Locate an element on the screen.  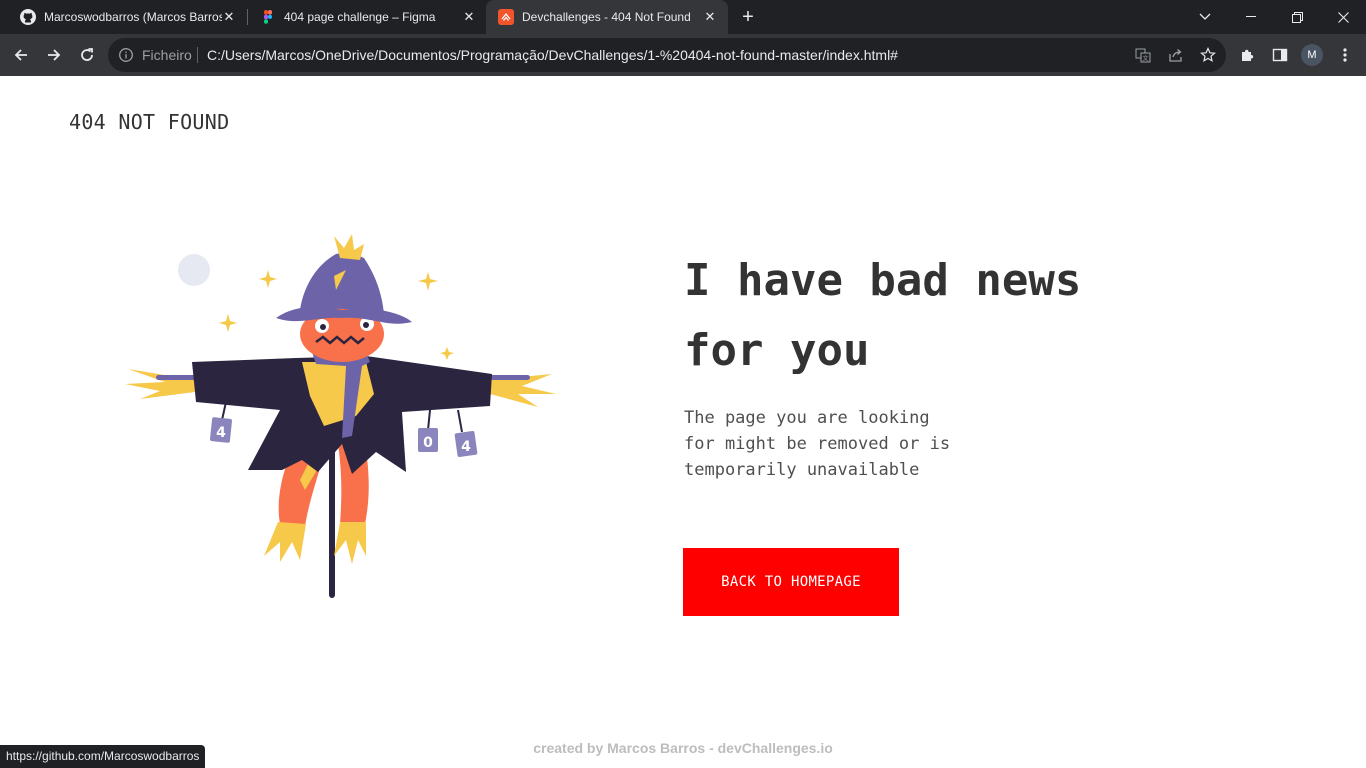
headline-line: for you is located at coordinates (777, 350).